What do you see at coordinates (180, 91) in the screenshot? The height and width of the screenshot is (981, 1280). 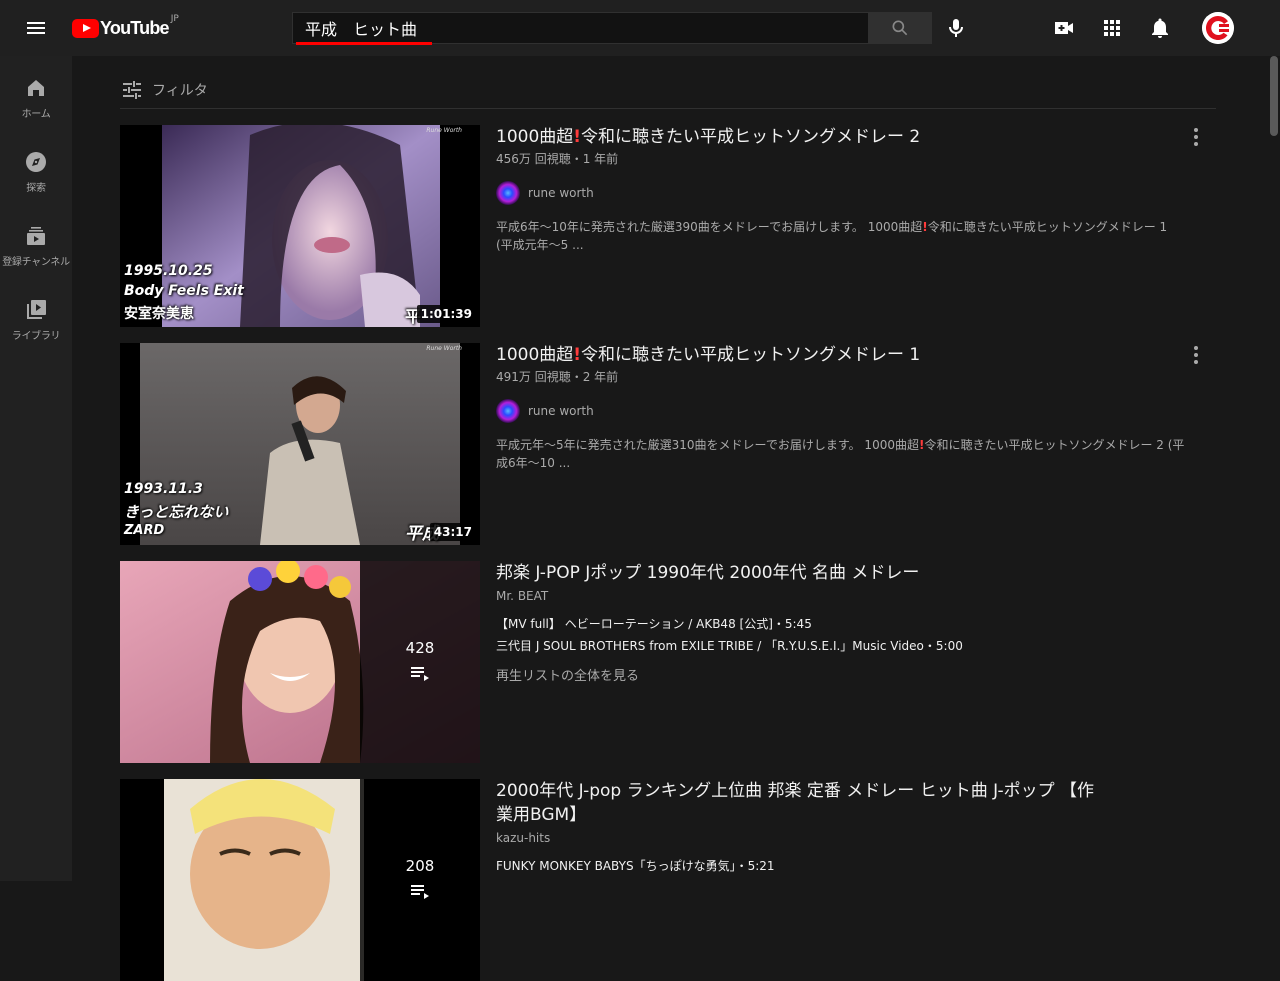 I see `filter-label: フィルタ` at bounding box center [180, 91].